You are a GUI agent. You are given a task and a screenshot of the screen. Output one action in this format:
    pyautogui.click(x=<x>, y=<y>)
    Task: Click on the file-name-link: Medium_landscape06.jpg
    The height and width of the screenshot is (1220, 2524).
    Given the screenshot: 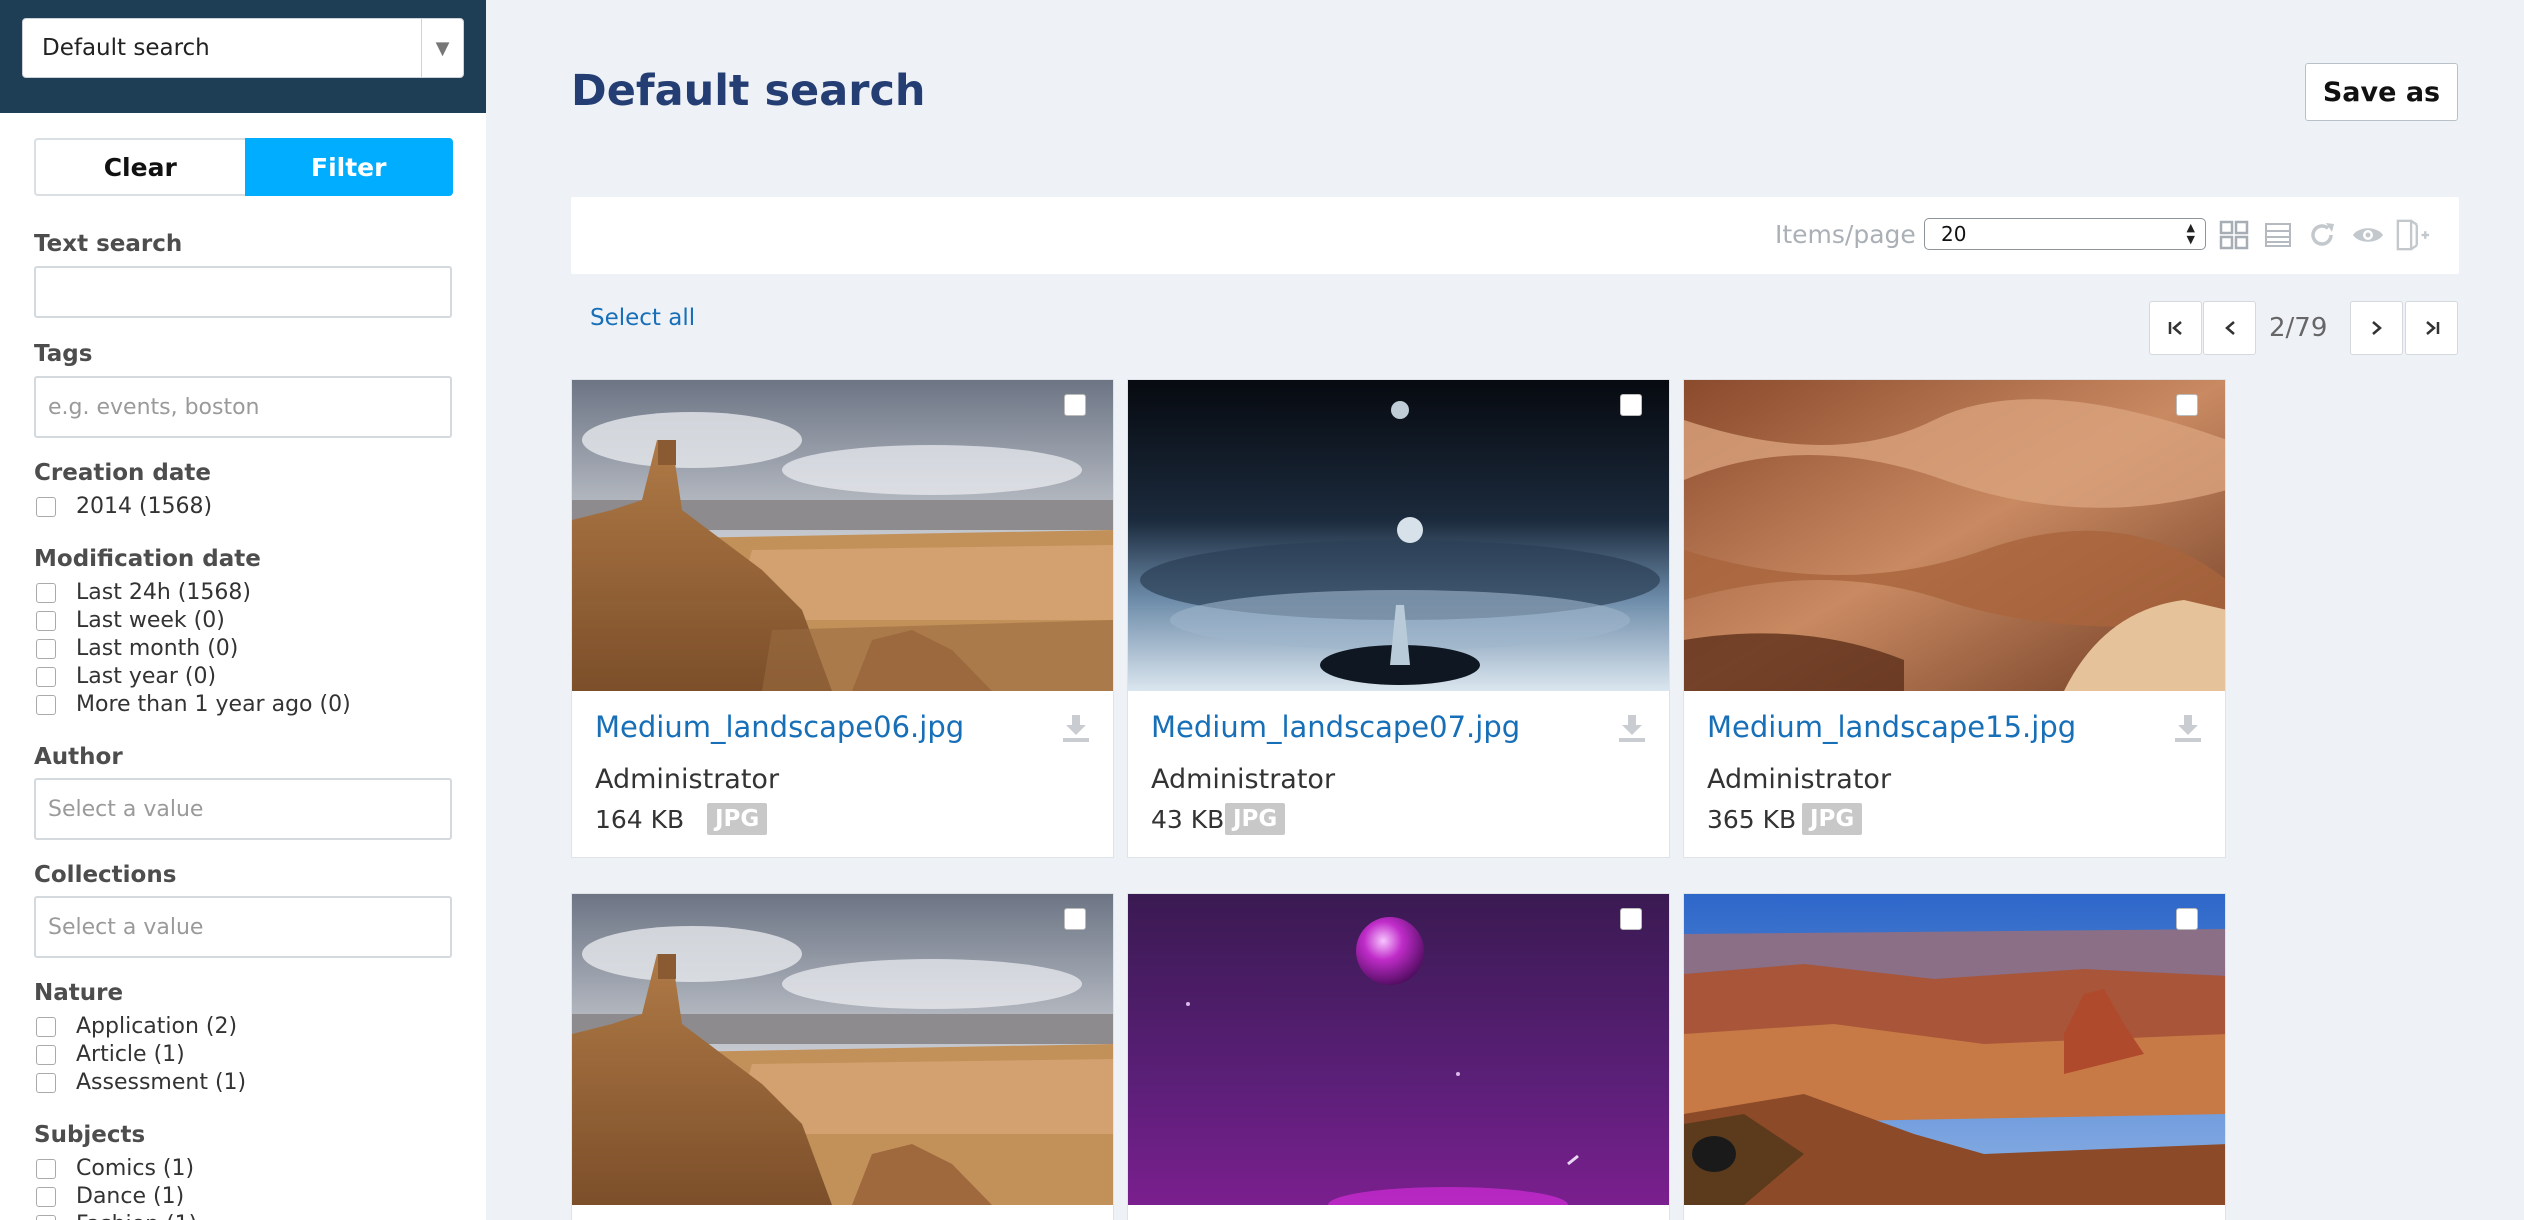 What is the action you would take?
    pyautogui.click(x=779, y=727)
    